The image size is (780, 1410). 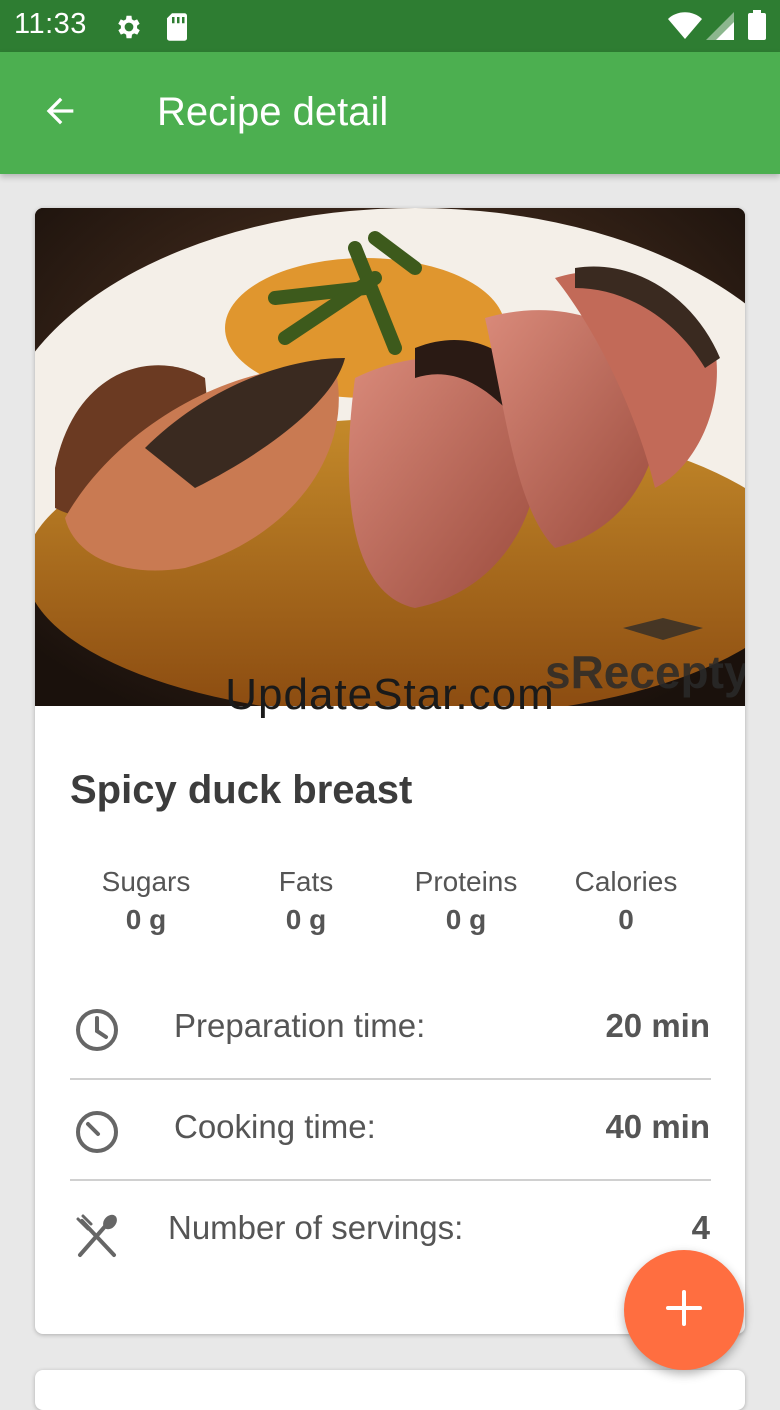 I want to click on cooking-time-value: 40 min, so click(x=657, y=1126).